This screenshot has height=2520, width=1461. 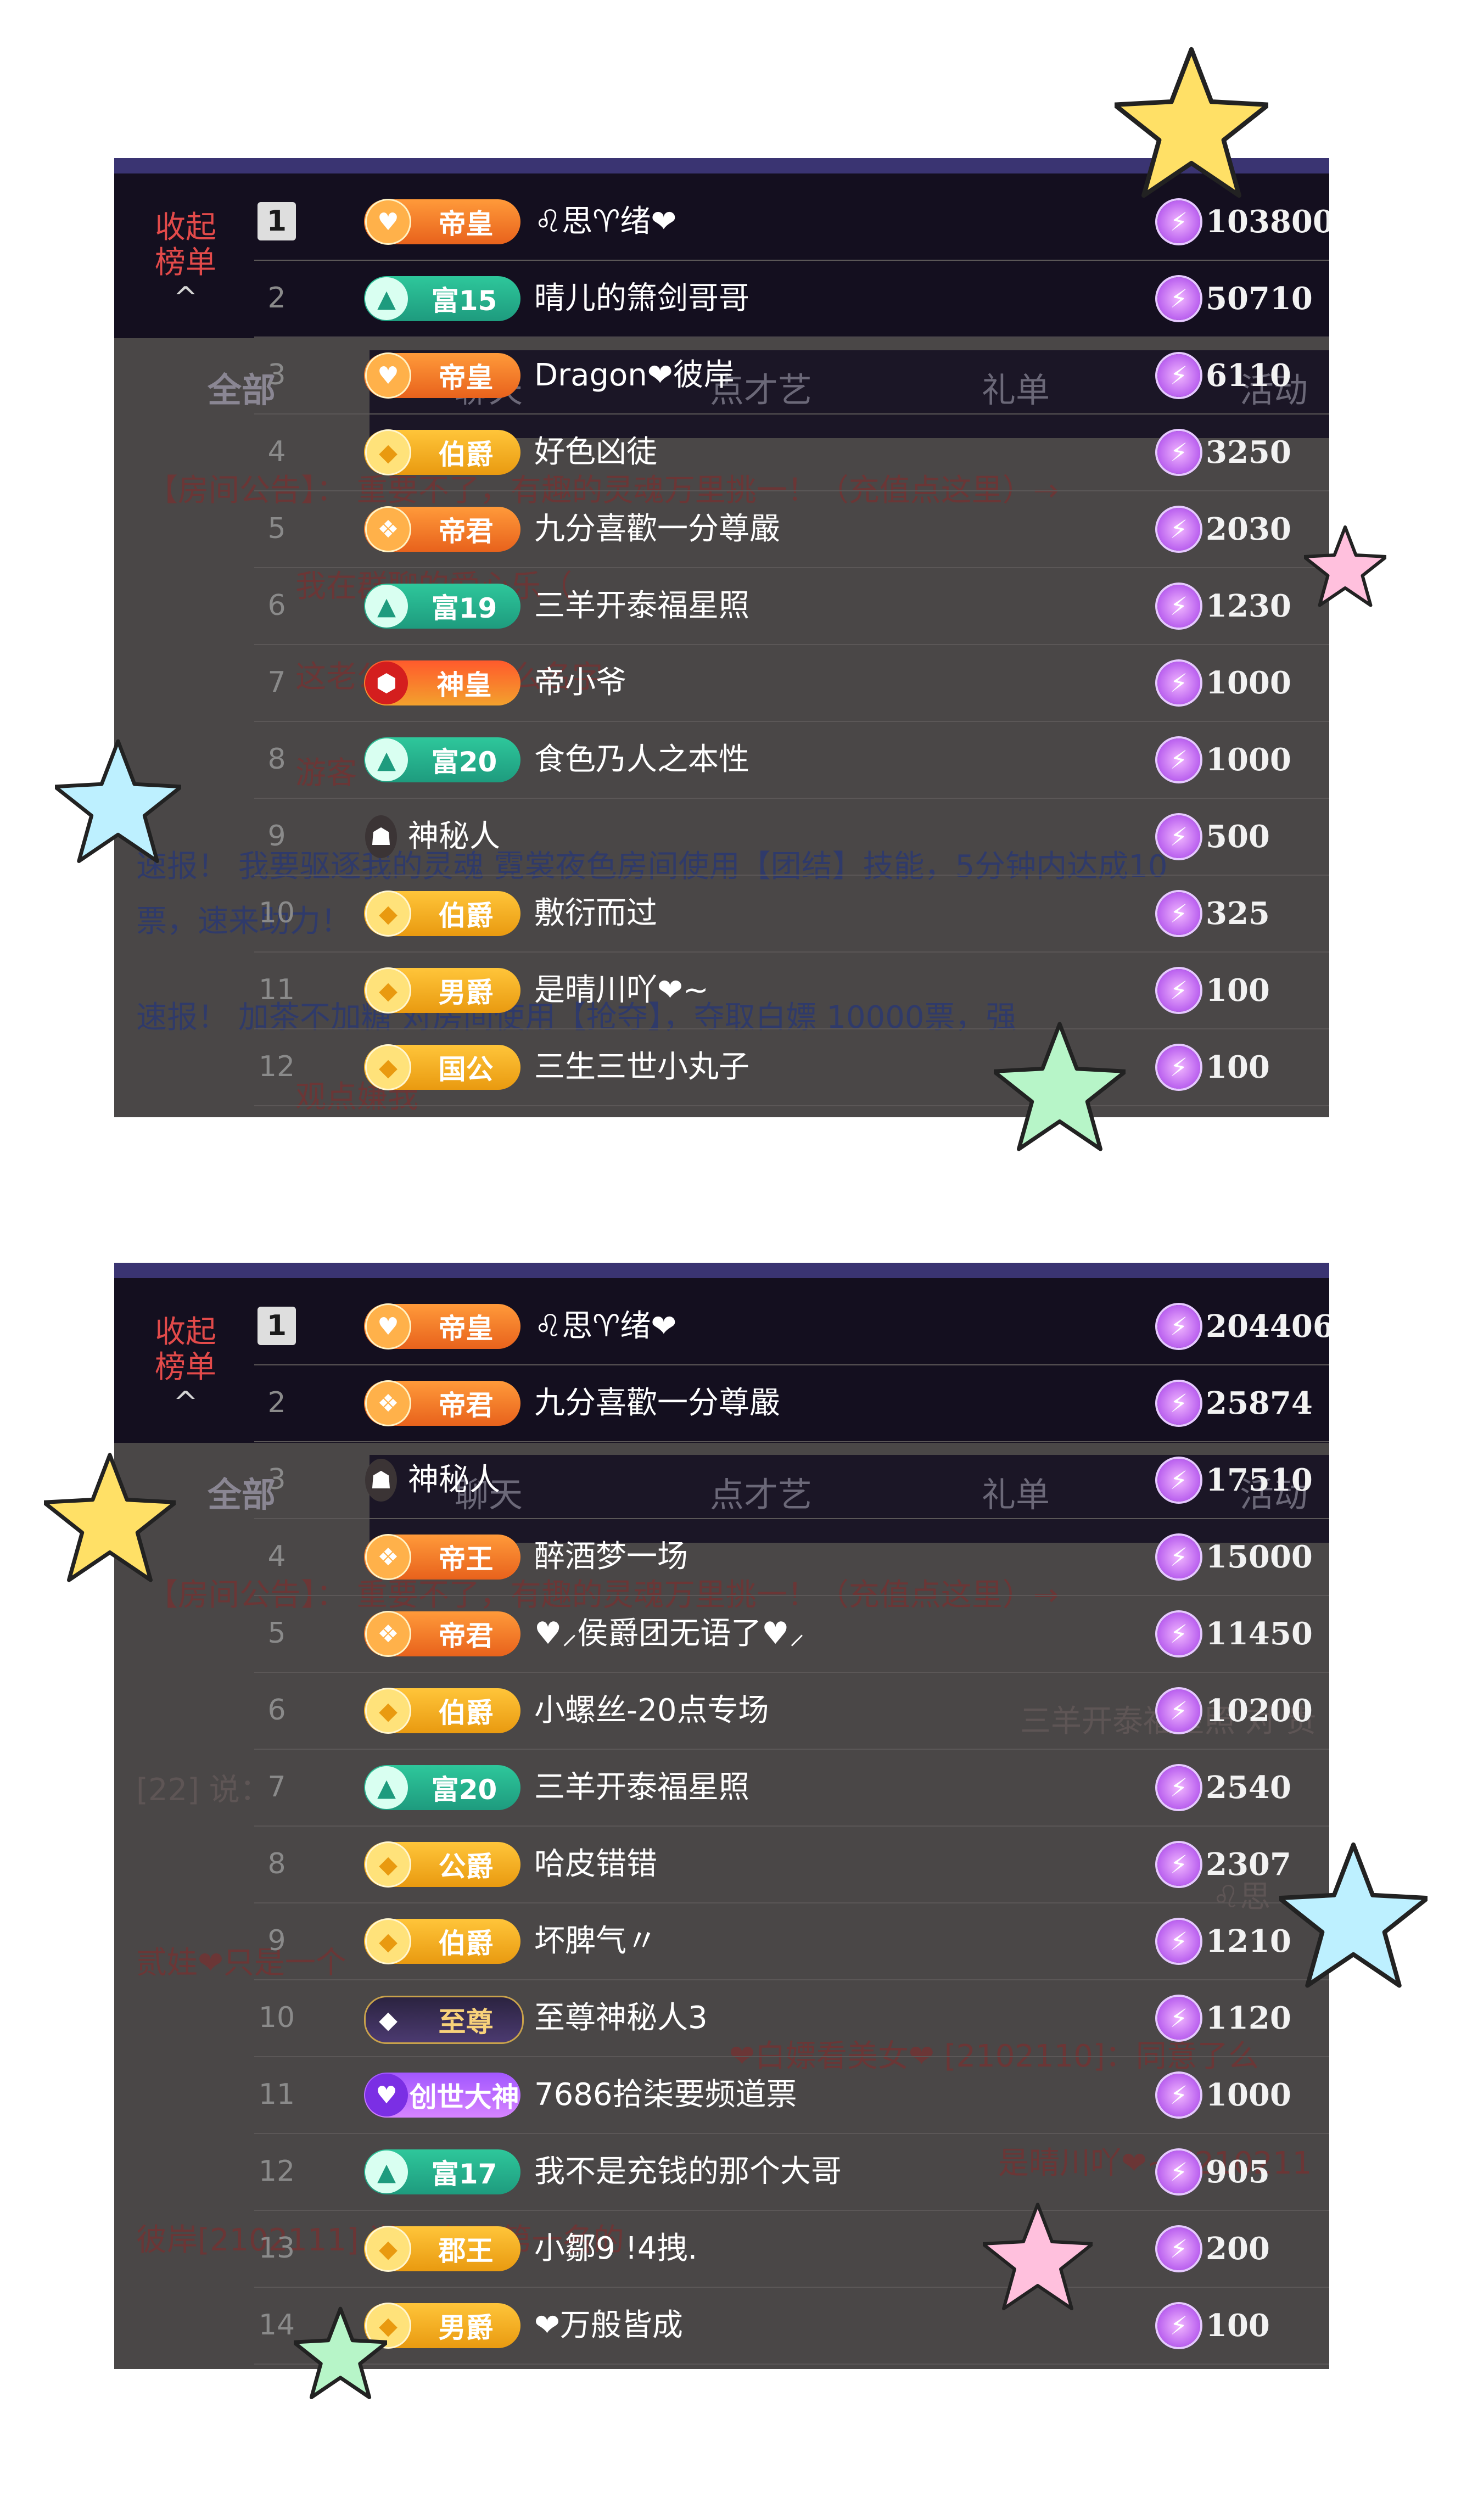 I want to click on leaderboard-row: 4 ❖ 帝王 醉酒梦一场 ⚡ 15000, so click(x=791, y=1557).